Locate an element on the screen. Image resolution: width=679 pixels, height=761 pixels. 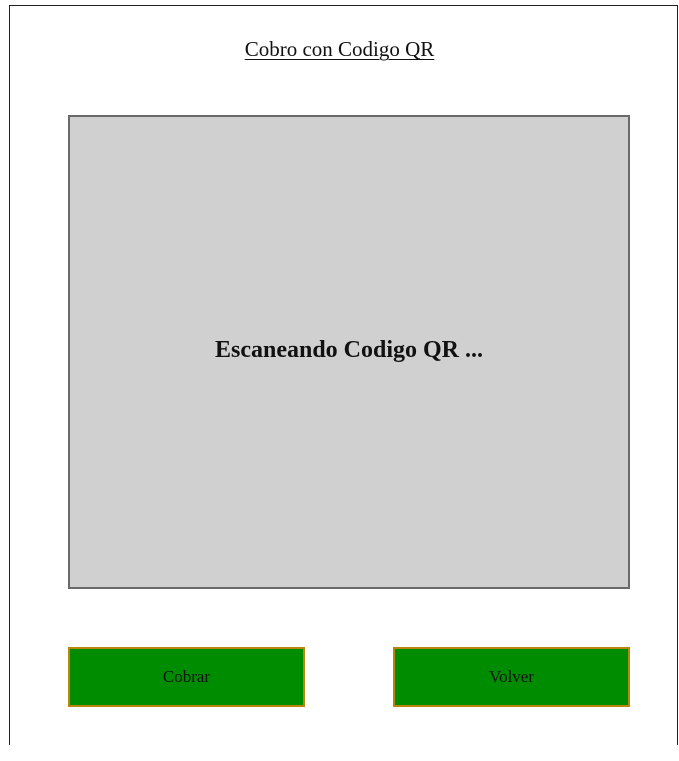
cobrar-button: Cobrar is located at coordinates (186, 677).